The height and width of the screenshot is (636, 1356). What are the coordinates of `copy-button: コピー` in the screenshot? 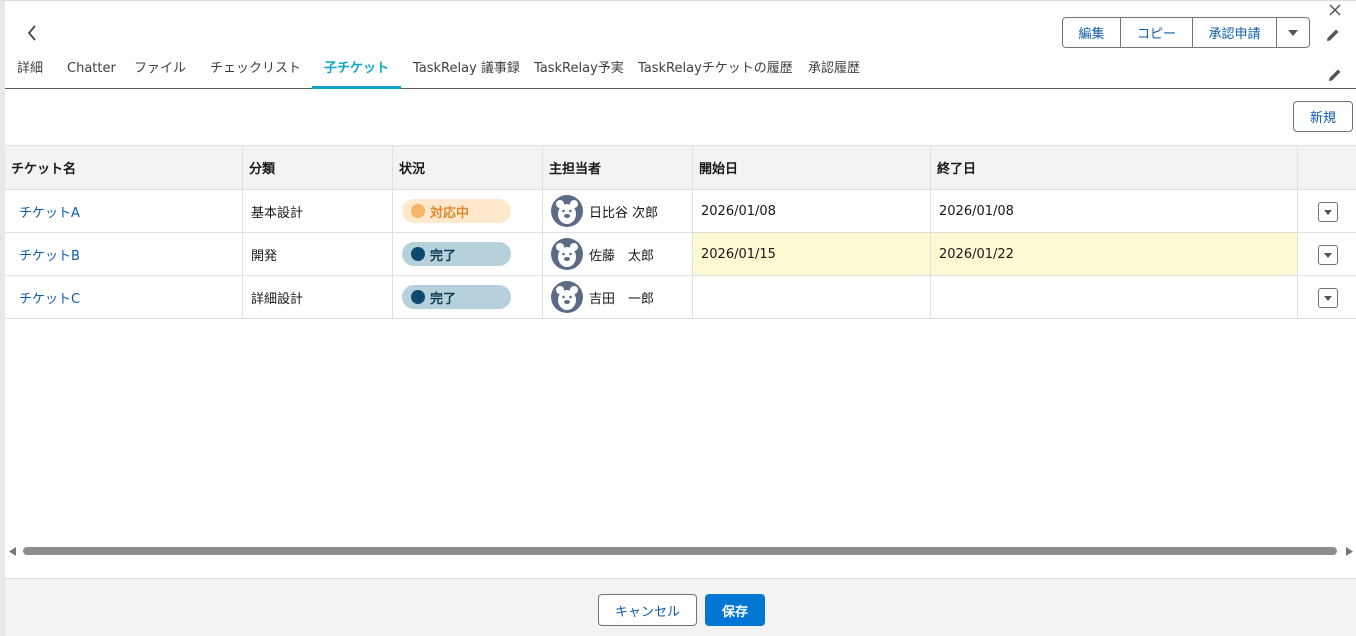 It's located at (1157, 32).